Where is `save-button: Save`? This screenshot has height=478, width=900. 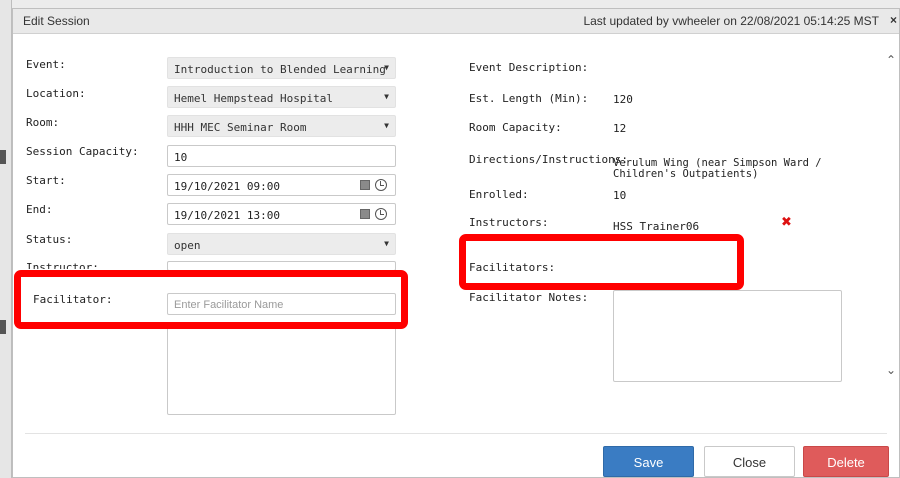 save-button: Save is located at coordinates (648, 461).